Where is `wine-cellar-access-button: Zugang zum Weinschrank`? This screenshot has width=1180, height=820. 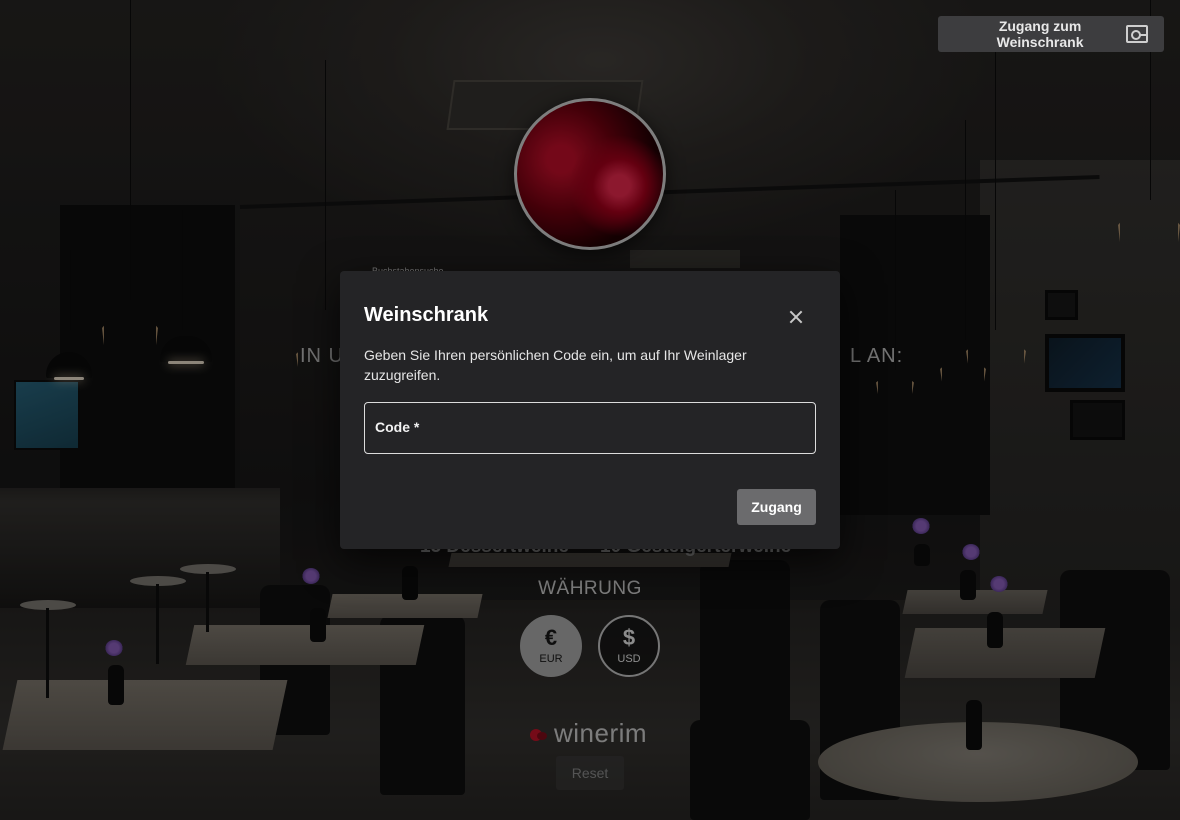 wine-cellar-access-button: Zugang zum Weinschrank is located at coordinates (1051, 34).